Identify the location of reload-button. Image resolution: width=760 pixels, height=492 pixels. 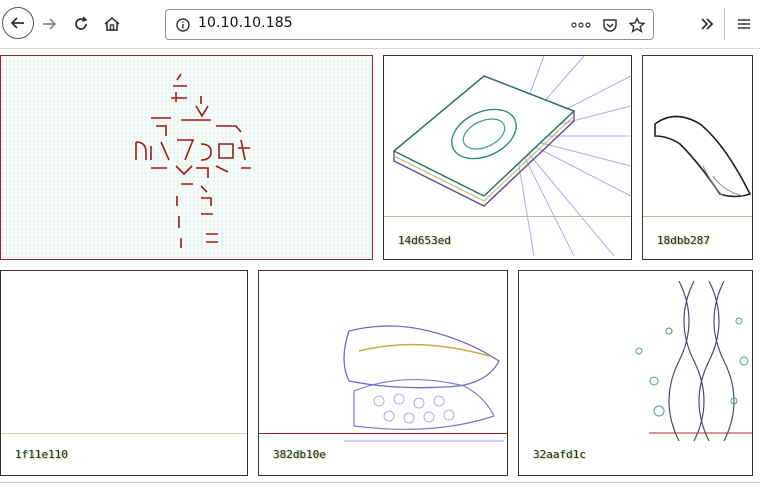
(81, 24).